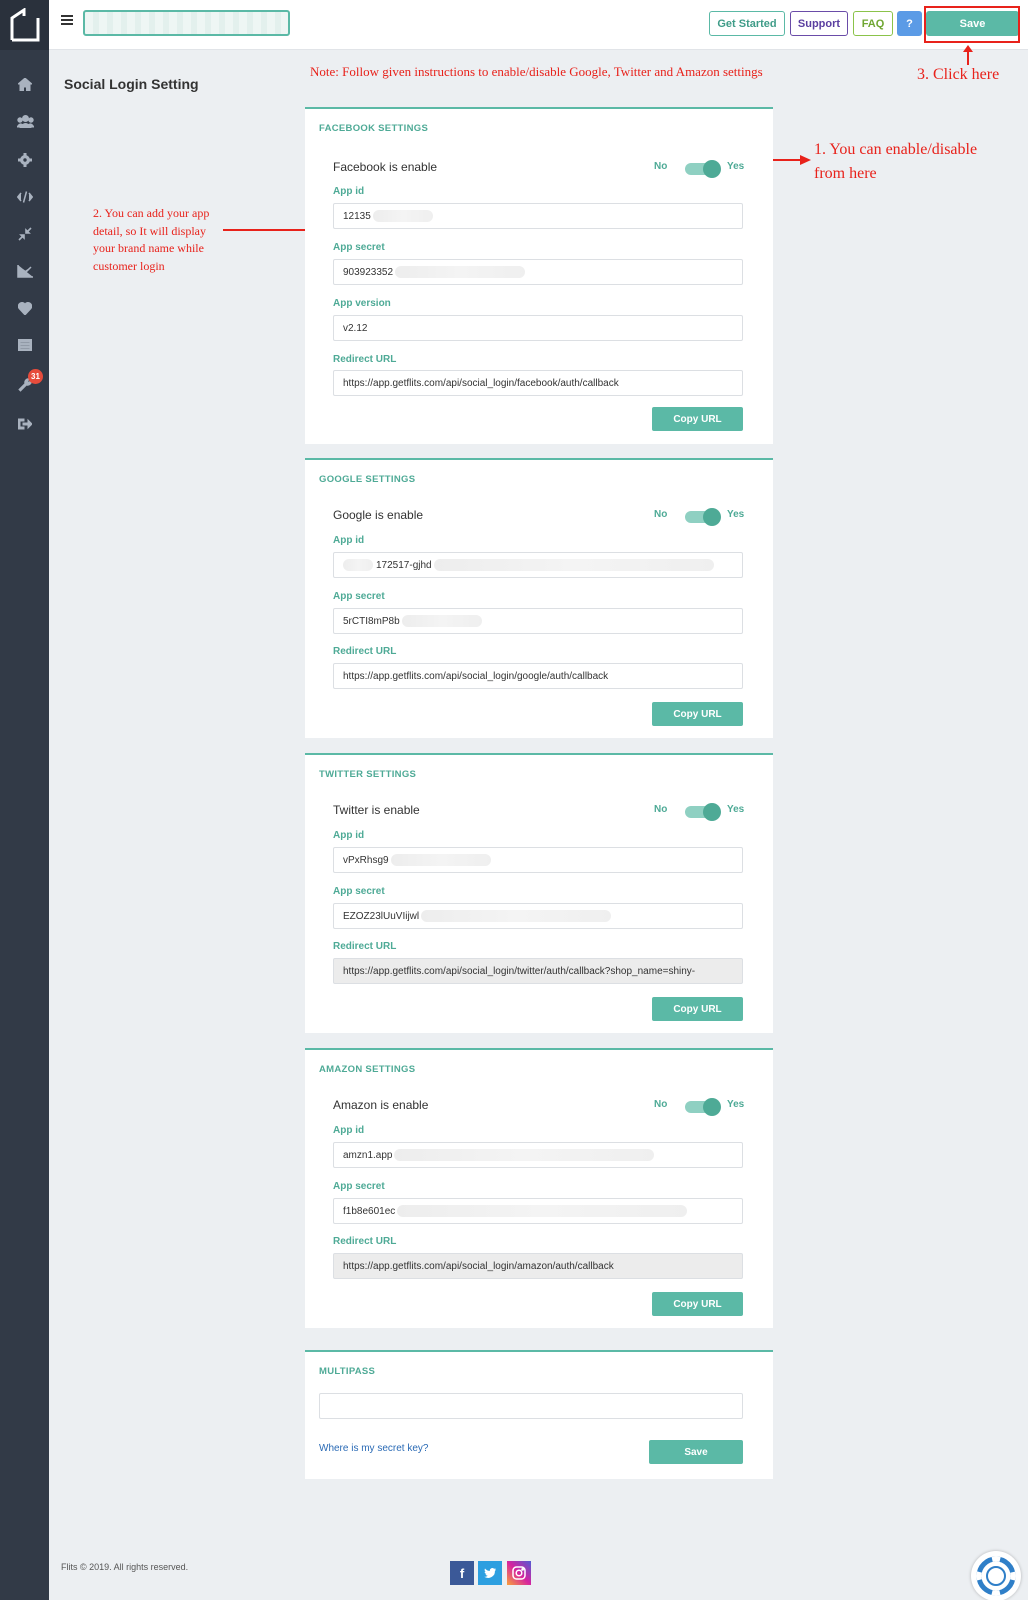 This screenshot has width=1028, height=1600. Describe the element at coordinates (696, 1452) in the screenshot. I see `multipass-save-button: Save` at that location.